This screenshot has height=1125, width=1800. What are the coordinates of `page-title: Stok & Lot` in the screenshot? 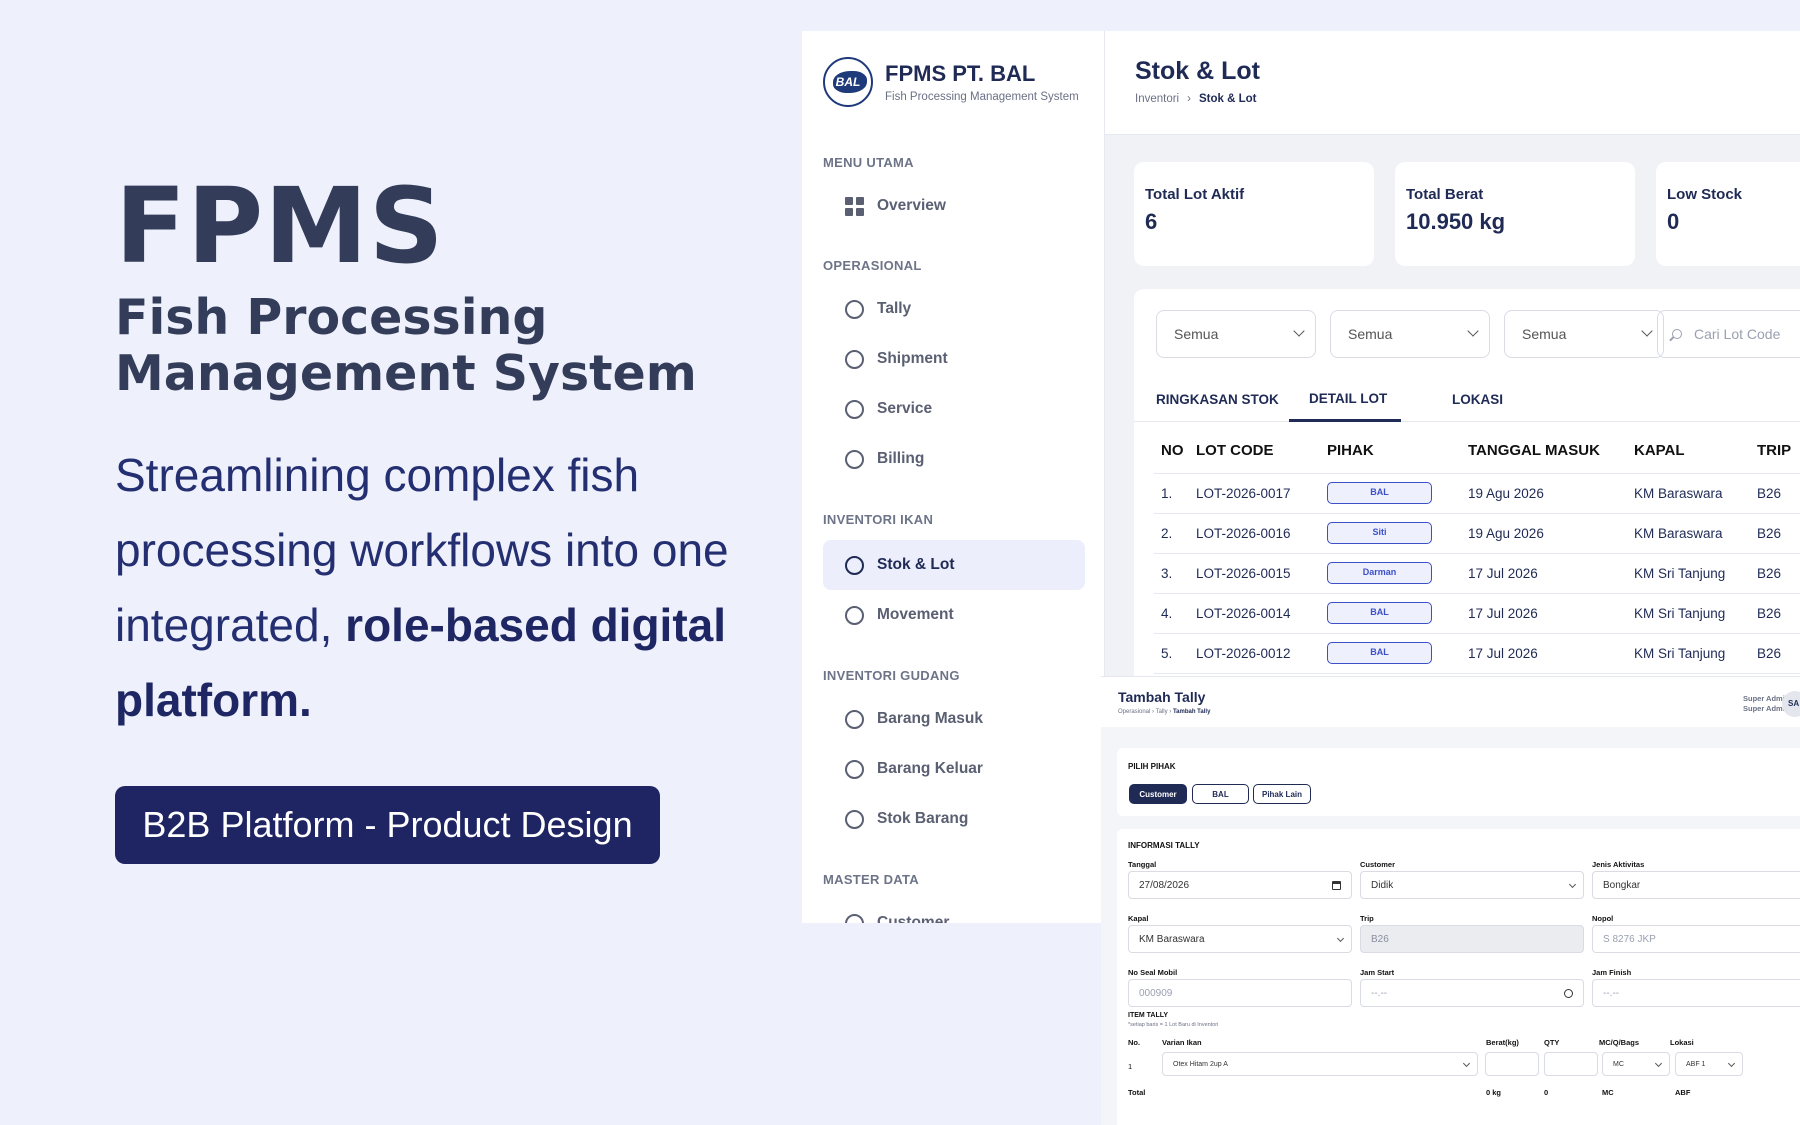 It's located at (1197, 71).